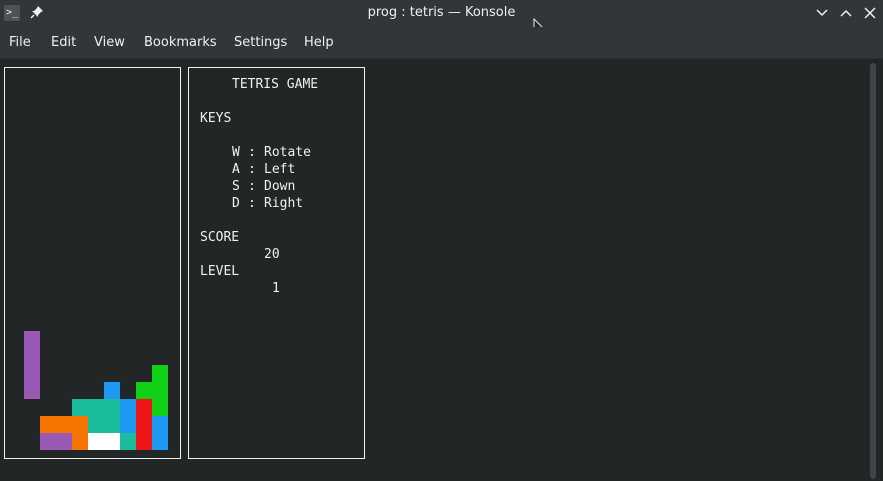 The width and height of the screenshot is (883, 481). Describe the element at coordinates (63, 42) in the screenshot. I see `menu-edit: Edit` at that location.